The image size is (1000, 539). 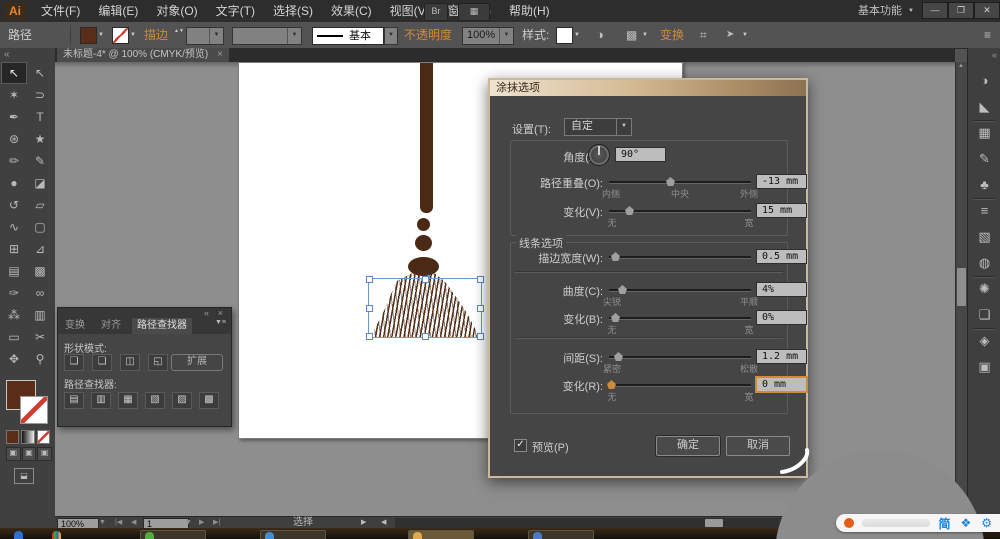 What do you see at coordinates (216, 36) in the screenshot?
I see `dropdown-caret-icon: ▼` at bounding box center [216, 36].